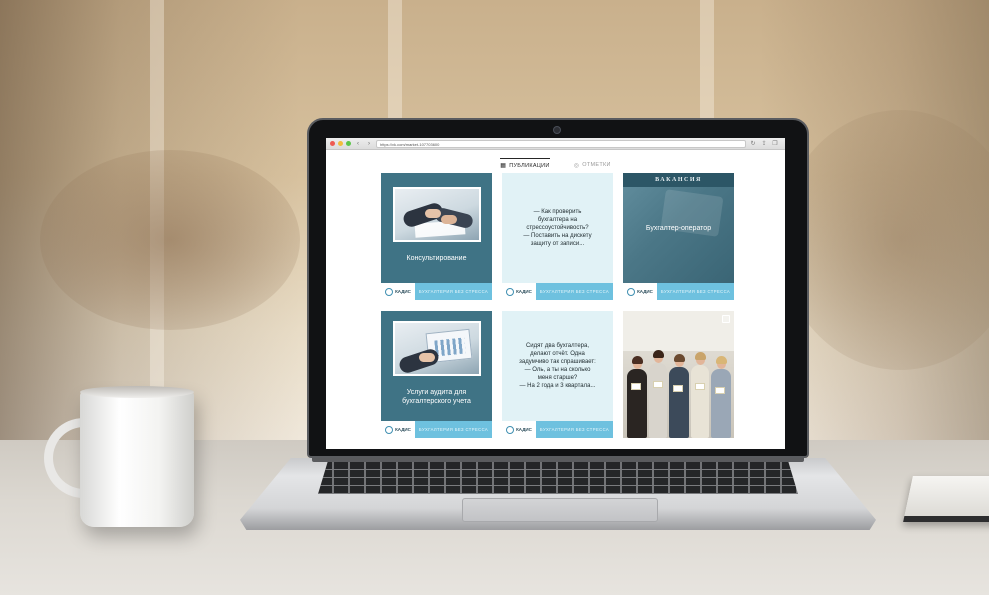  I want to click on post-title: Услуги аудита для бухгалтерского учета, so click(436, 396).